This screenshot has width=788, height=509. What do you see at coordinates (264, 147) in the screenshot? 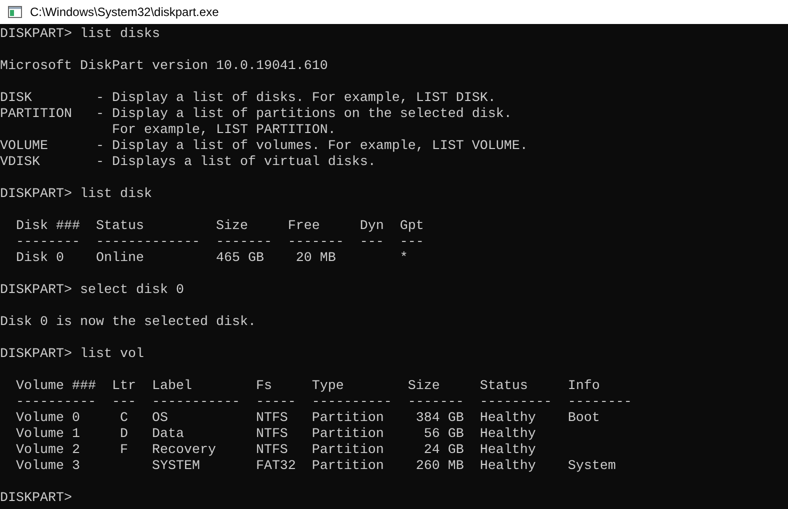
I see `console-line: VOLUME - Display a list of volumes. For example, LIST VOLUME.` at bounding box center [264, 147].